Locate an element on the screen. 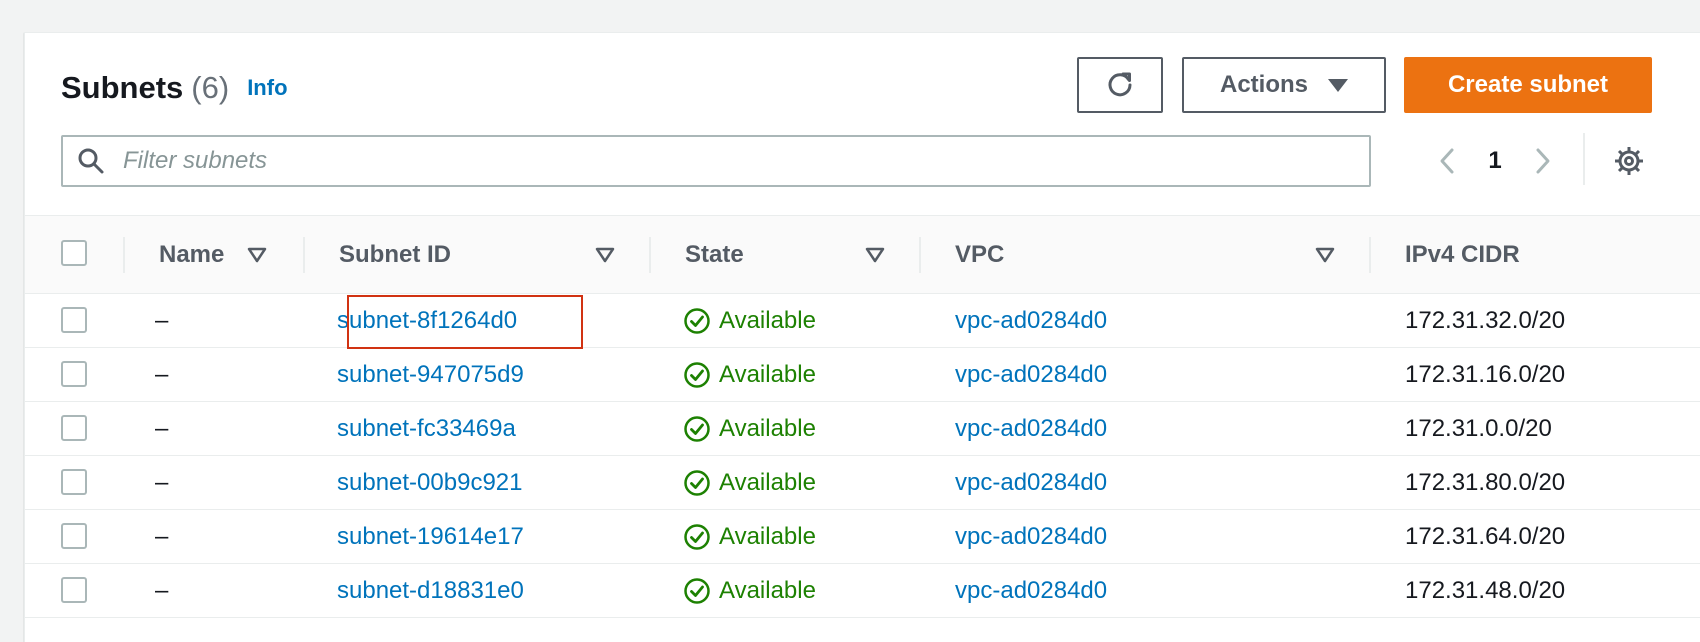 The height and width of the screenshot is (642, 1700). cell-ipv4-cidr: 172.31.16.0/20 is located at coordinates (1485, 374).